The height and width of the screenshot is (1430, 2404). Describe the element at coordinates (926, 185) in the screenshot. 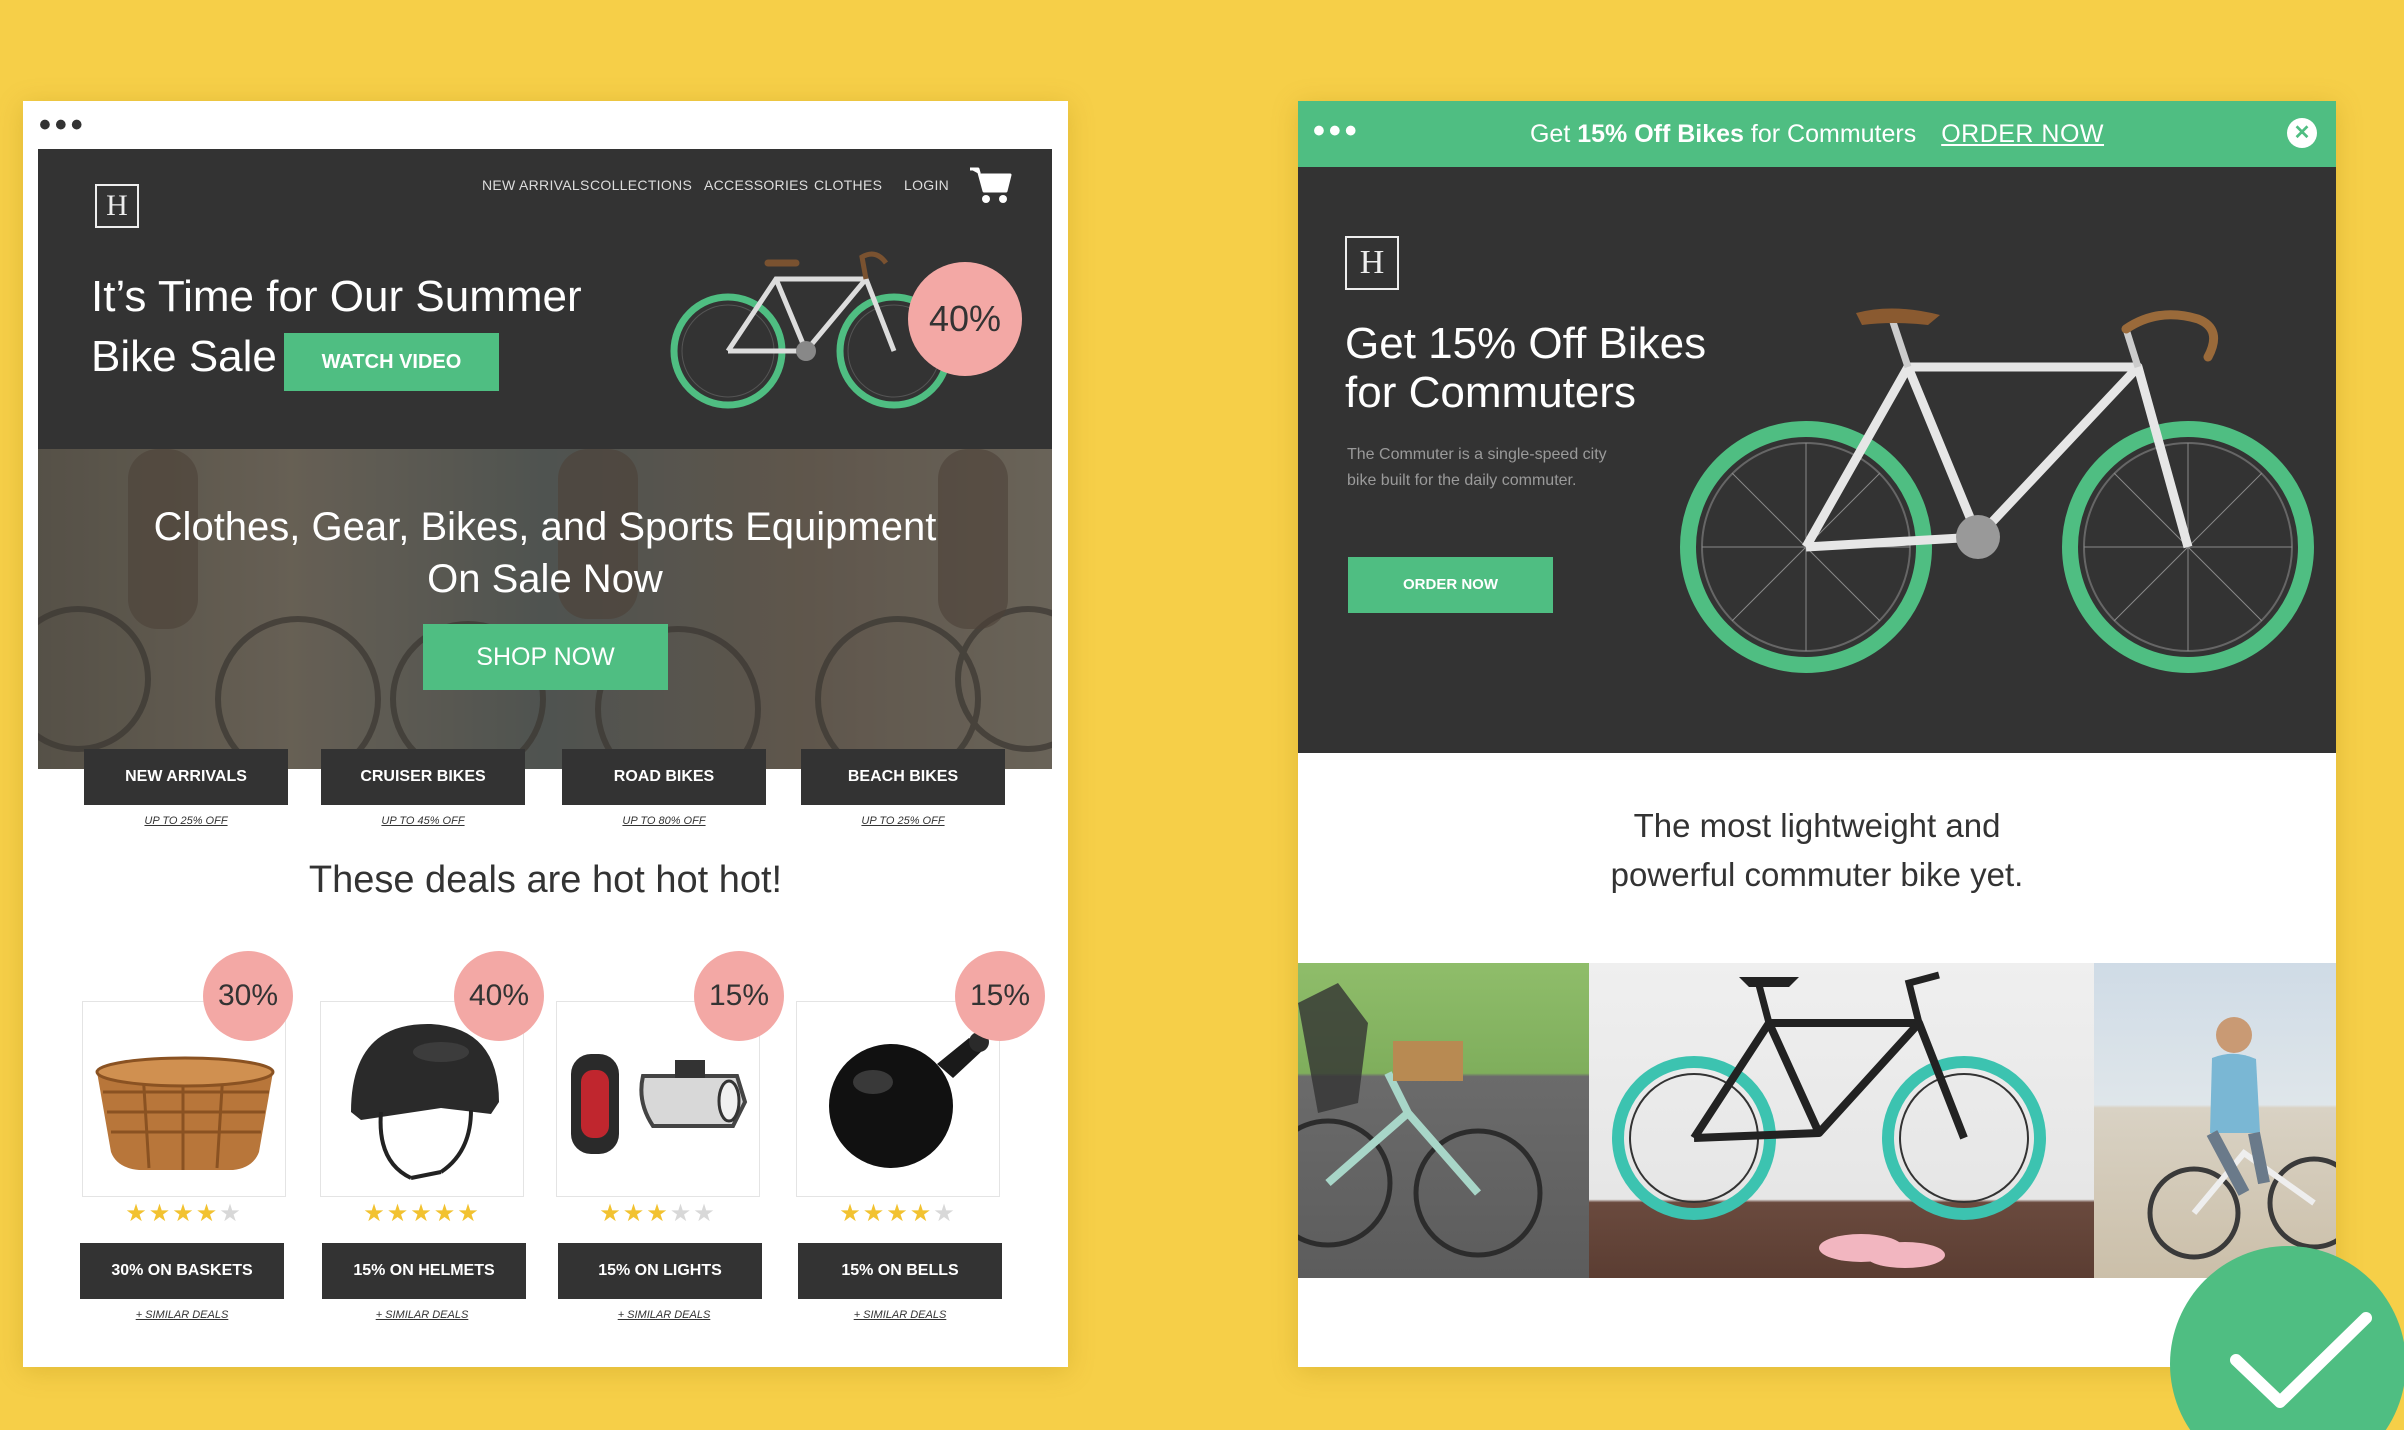

I see `nav-login: LOGIN` at that location.